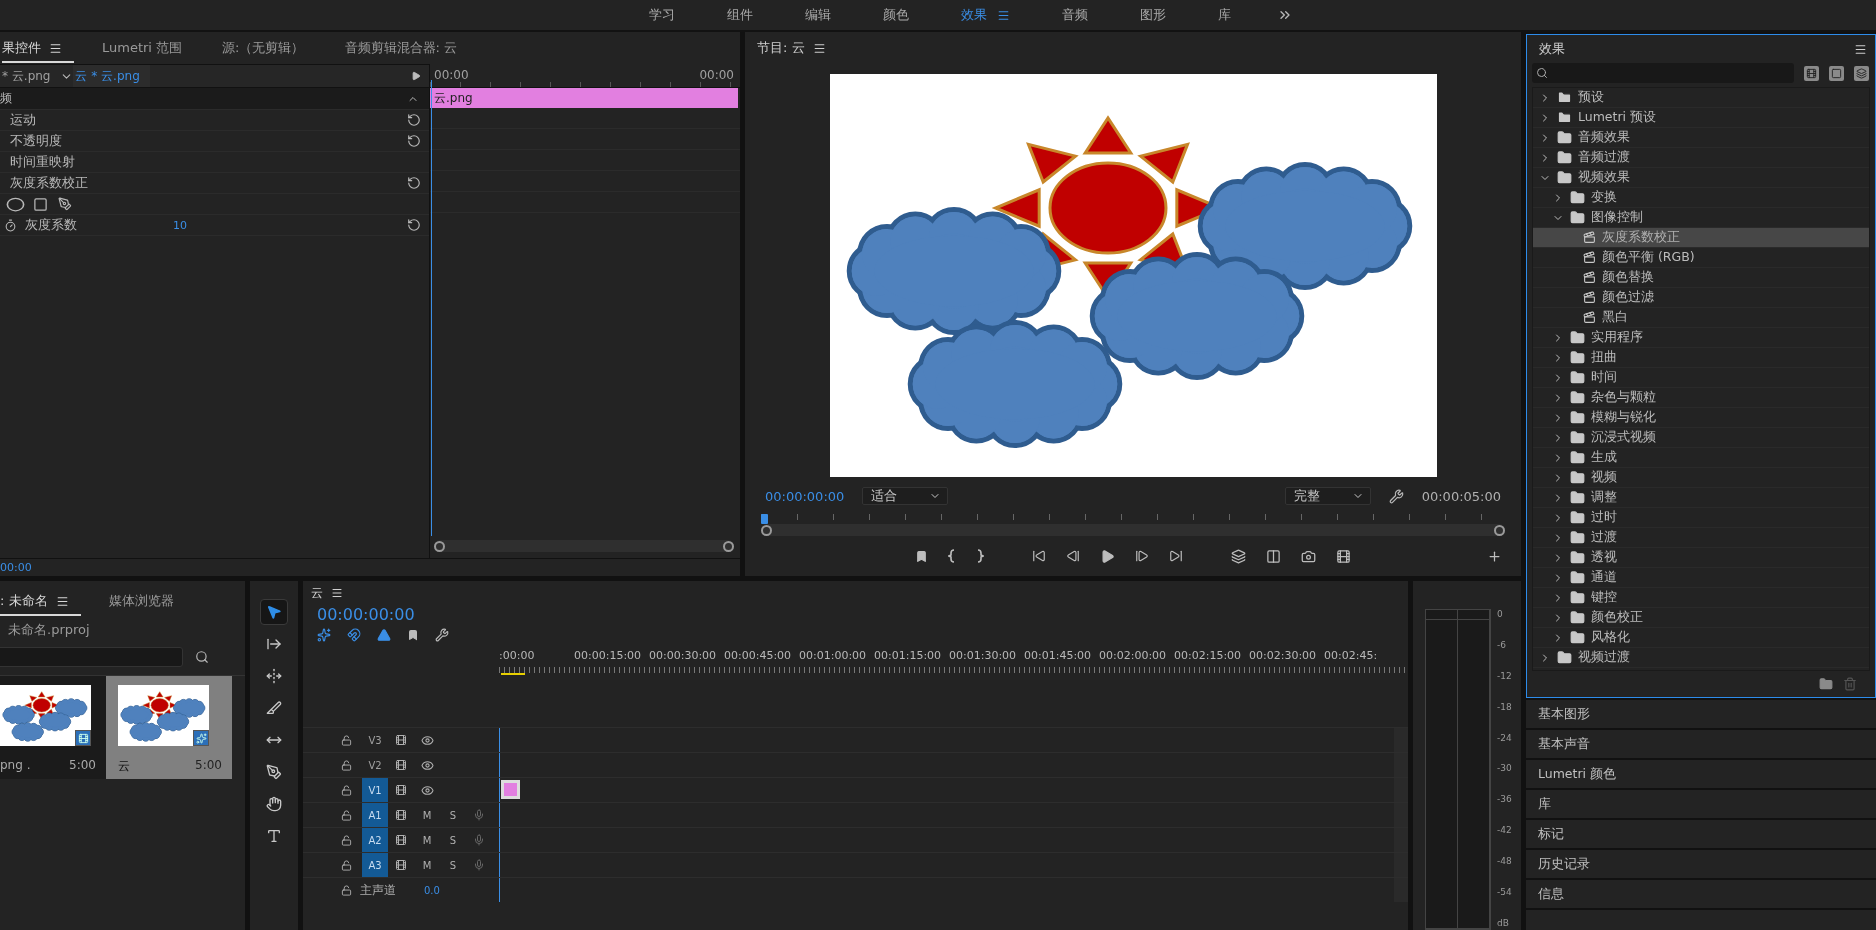 Image resolution: width=1876 pixels, height=930 pixels. I want to click on playhead-timecode: 00:00:00:00, so click(805, 496).